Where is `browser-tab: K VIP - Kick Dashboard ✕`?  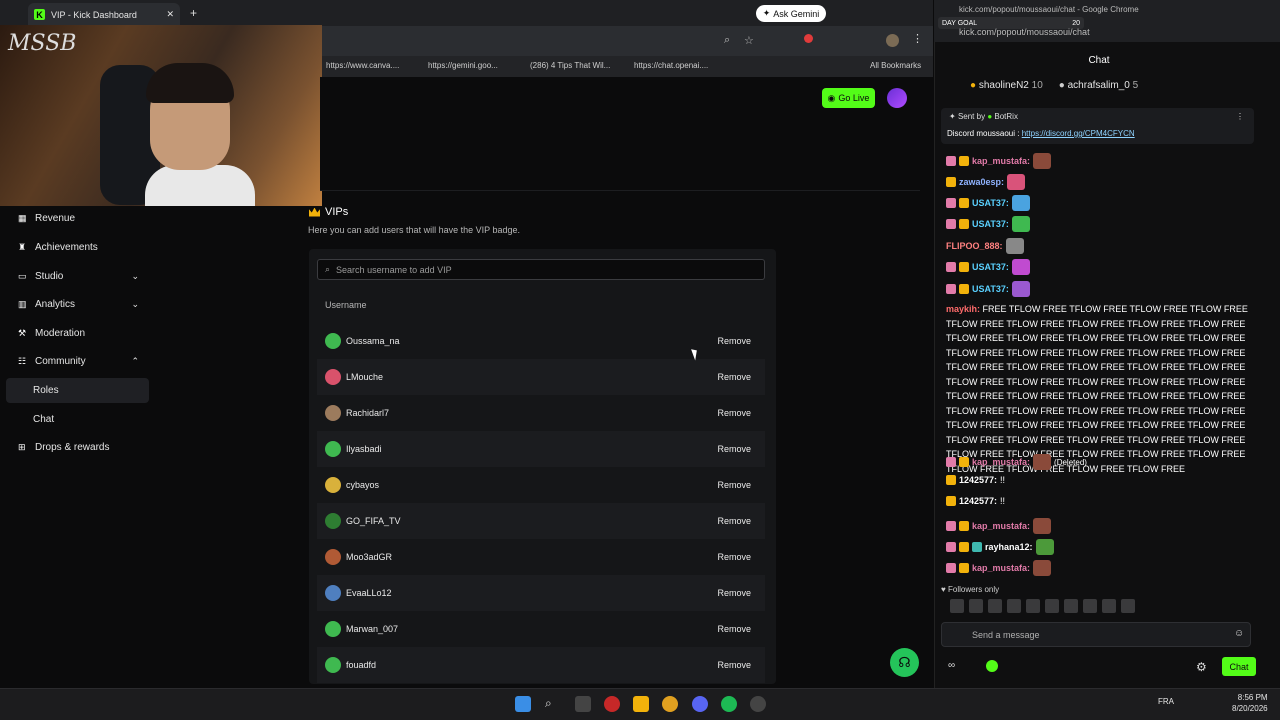
browser-tab: K VIP - Kick Dashboard ✕ is located at coordinates (104, 14).